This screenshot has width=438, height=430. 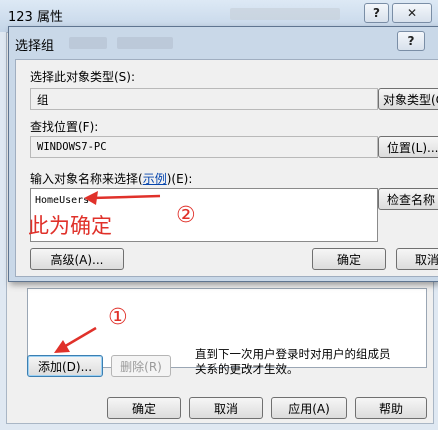 What do you see at coordinates (349, 259) in the screenshot?
I see `dialog-ok-button: 确定` at bounding box center [349, 259].